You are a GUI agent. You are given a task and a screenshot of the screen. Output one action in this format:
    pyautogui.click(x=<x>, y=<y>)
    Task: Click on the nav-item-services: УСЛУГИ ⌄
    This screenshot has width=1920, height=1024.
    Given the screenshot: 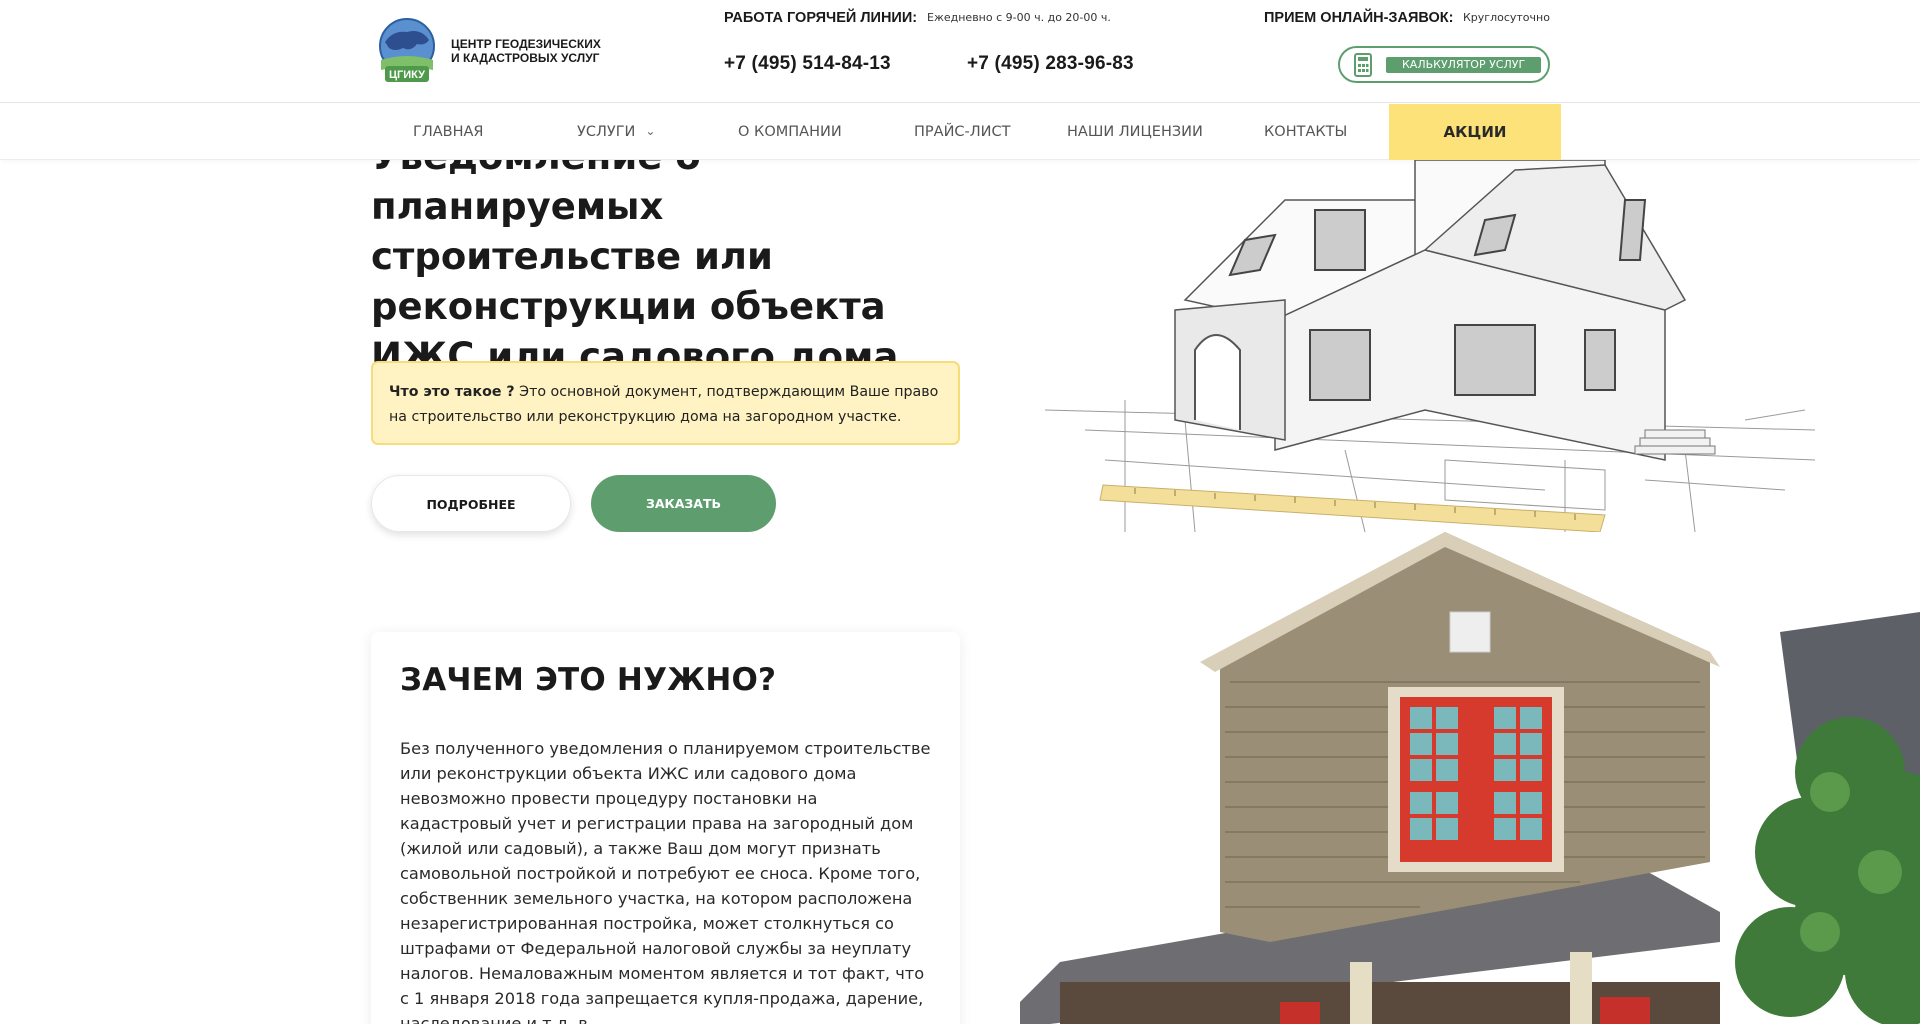 What is the action you would take?
    pyautogui.click(x=616, y=132)
    